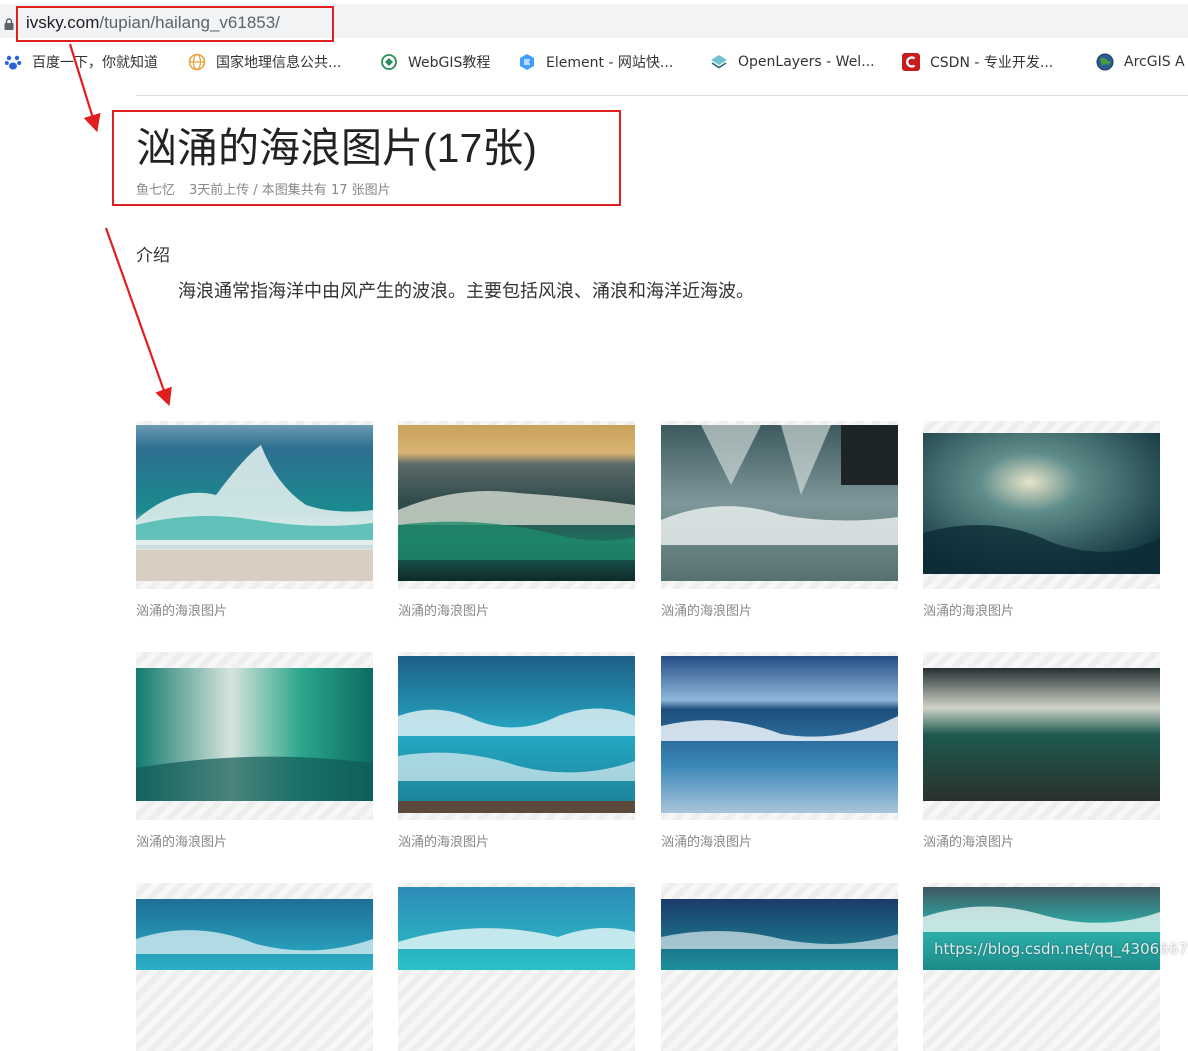  I want to click on bookmark-webgis: WebGIS教程, so click(435, 62).